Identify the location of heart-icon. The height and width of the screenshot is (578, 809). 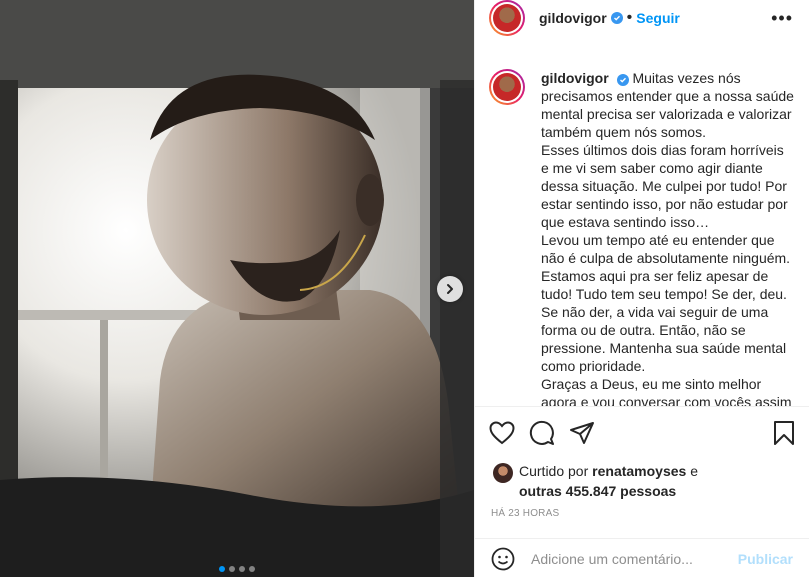
(502, 433).